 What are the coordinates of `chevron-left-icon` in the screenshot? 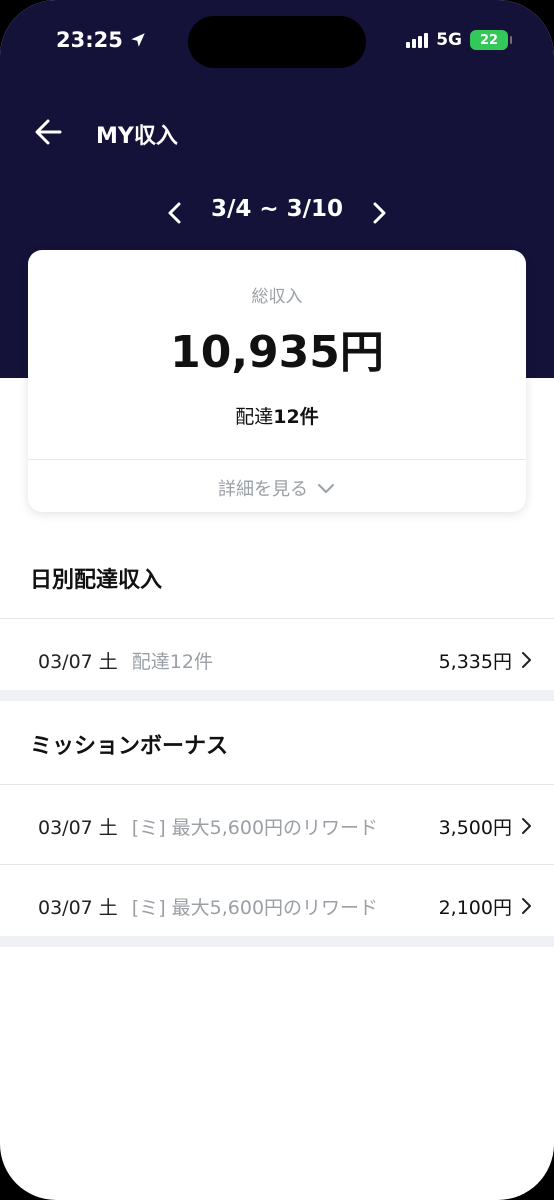 It's located at (174, 213).